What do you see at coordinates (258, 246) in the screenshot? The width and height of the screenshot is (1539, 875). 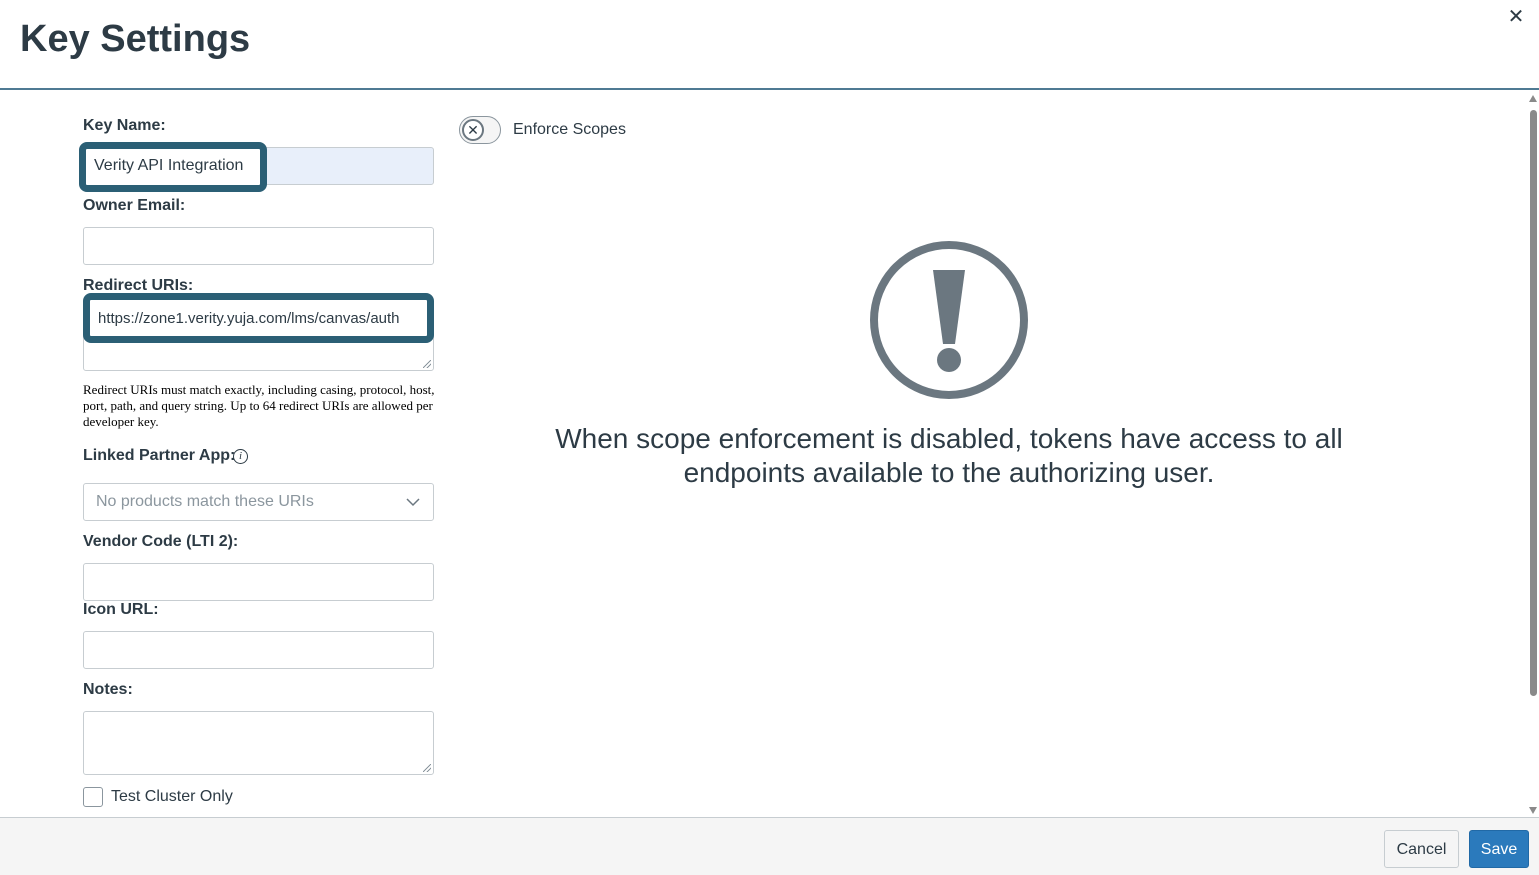 I see `owner-email-input` at bounding box center [258, 246].